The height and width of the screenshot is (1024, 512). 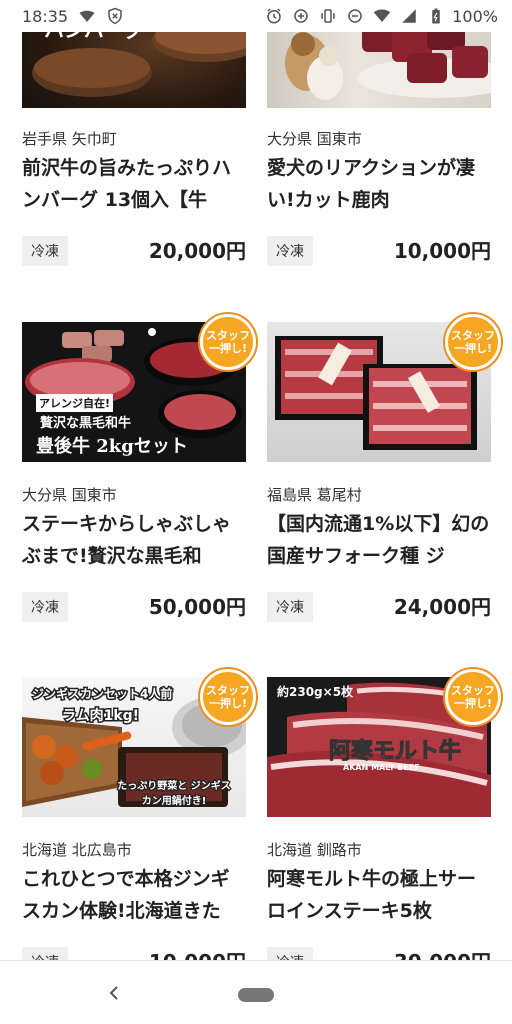 I want to click on product-location: 福島県 葛尾村, so click(x=314, y=495).